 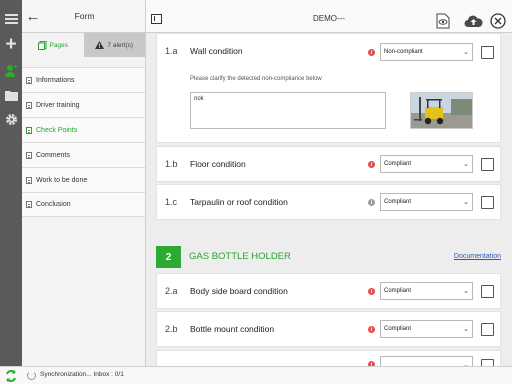 What do you see at coordinates (11, 119) in the screenshot?
I see `gear-icon` at bounding box center [11, 119].